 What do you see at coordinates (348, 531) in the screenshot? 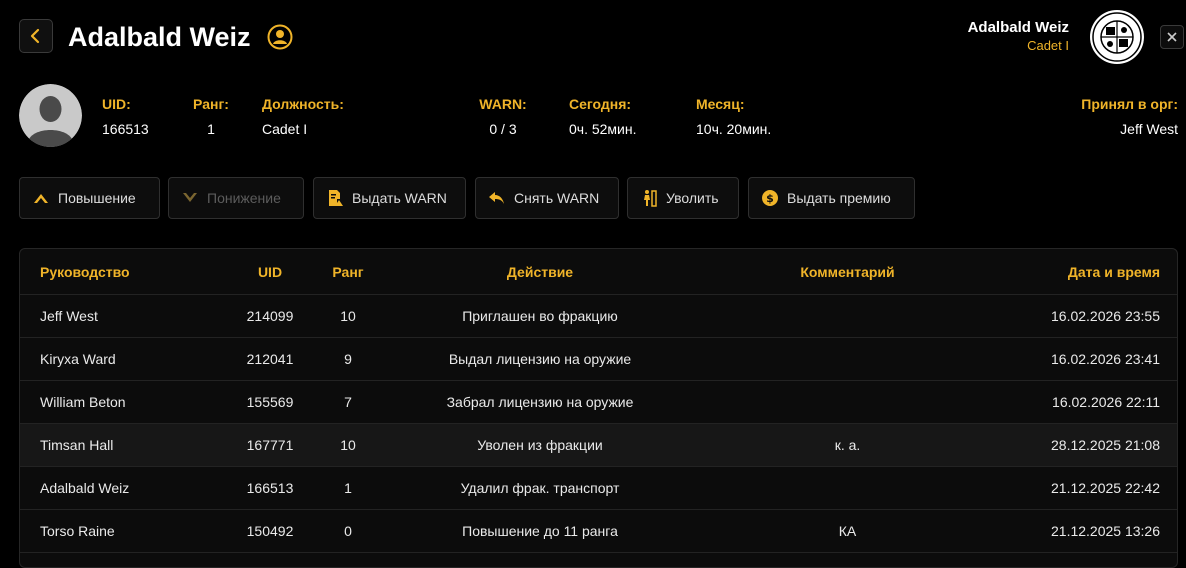
I see `cell-rank: 0` at bounding box center [348, 531].